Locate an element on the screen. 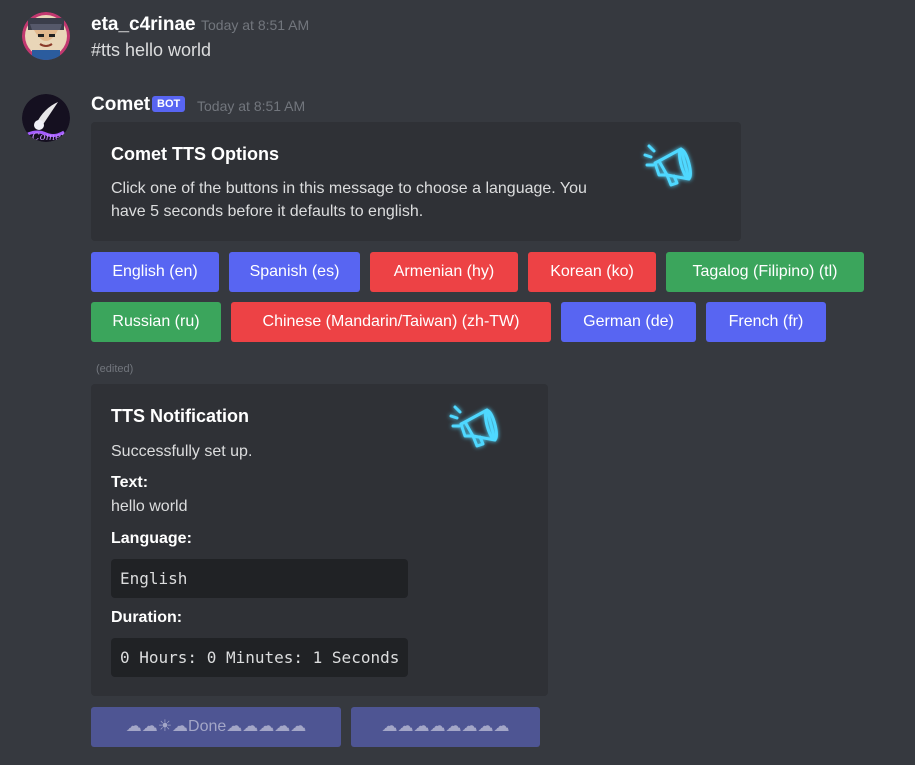 Image resolution: width=915 pixels, height=765 pixels. svg-text: Comet is located at coordinates (49, 137).